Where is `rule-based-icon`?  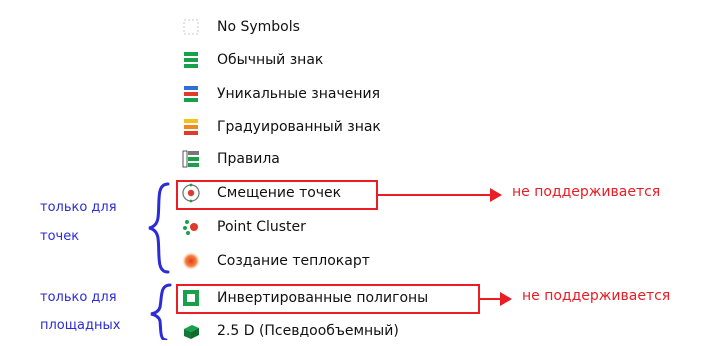 rule-based-icon is located at coordinates (191, 159).